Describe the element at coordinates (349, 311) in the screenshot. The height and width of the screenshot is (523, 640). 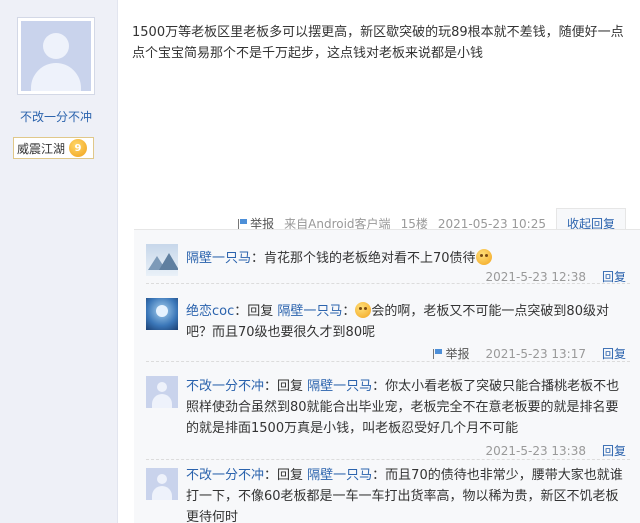
I see `reply-colon: ：` at that location.